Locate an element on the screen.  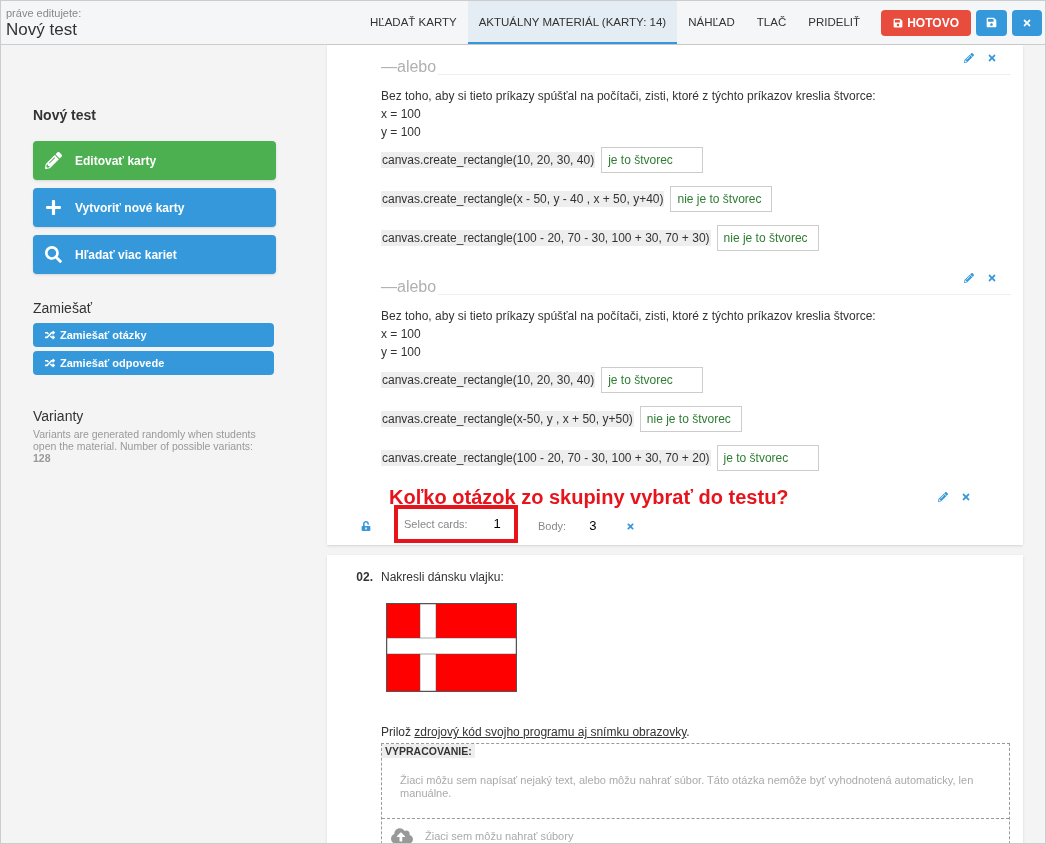
create-cards-button: Vytvoriť nové karty is located at coordinates (154, 207).